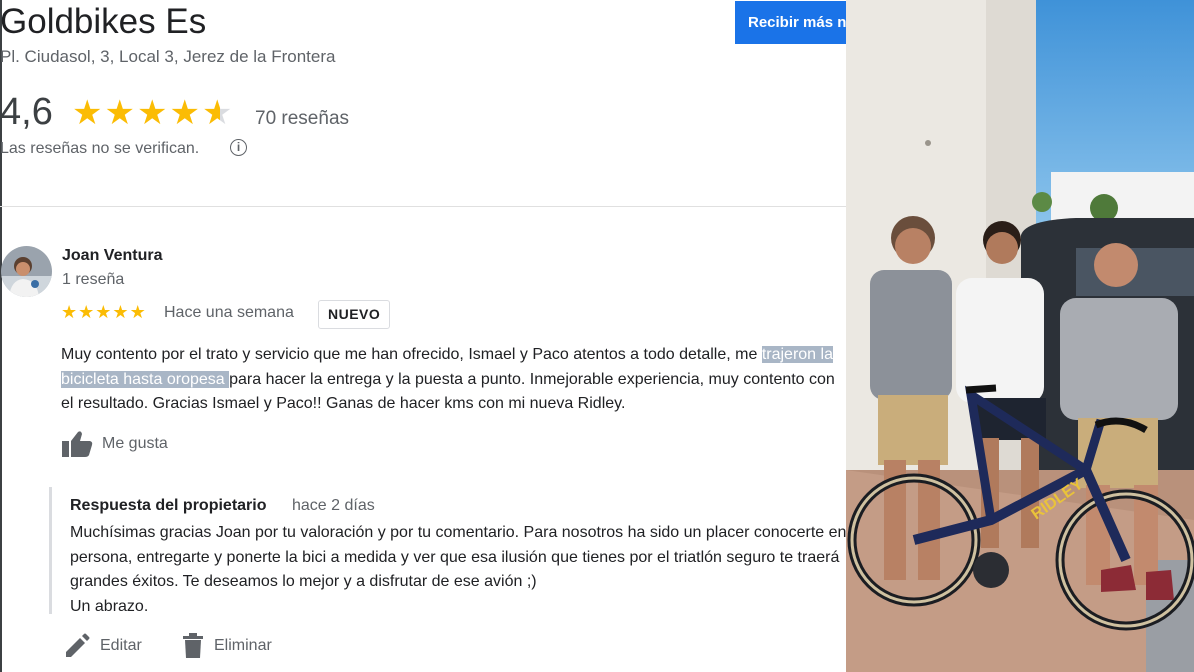 The image size is (1194, 672). Describe the element at coordinates (121, 645) in the screenshot. I see `edit-label: Editar` at that location.